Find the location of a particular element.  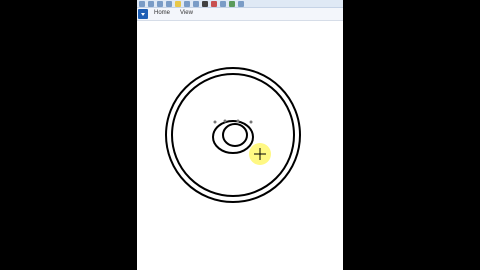

redo-icon is located at coordinates (160, 3).